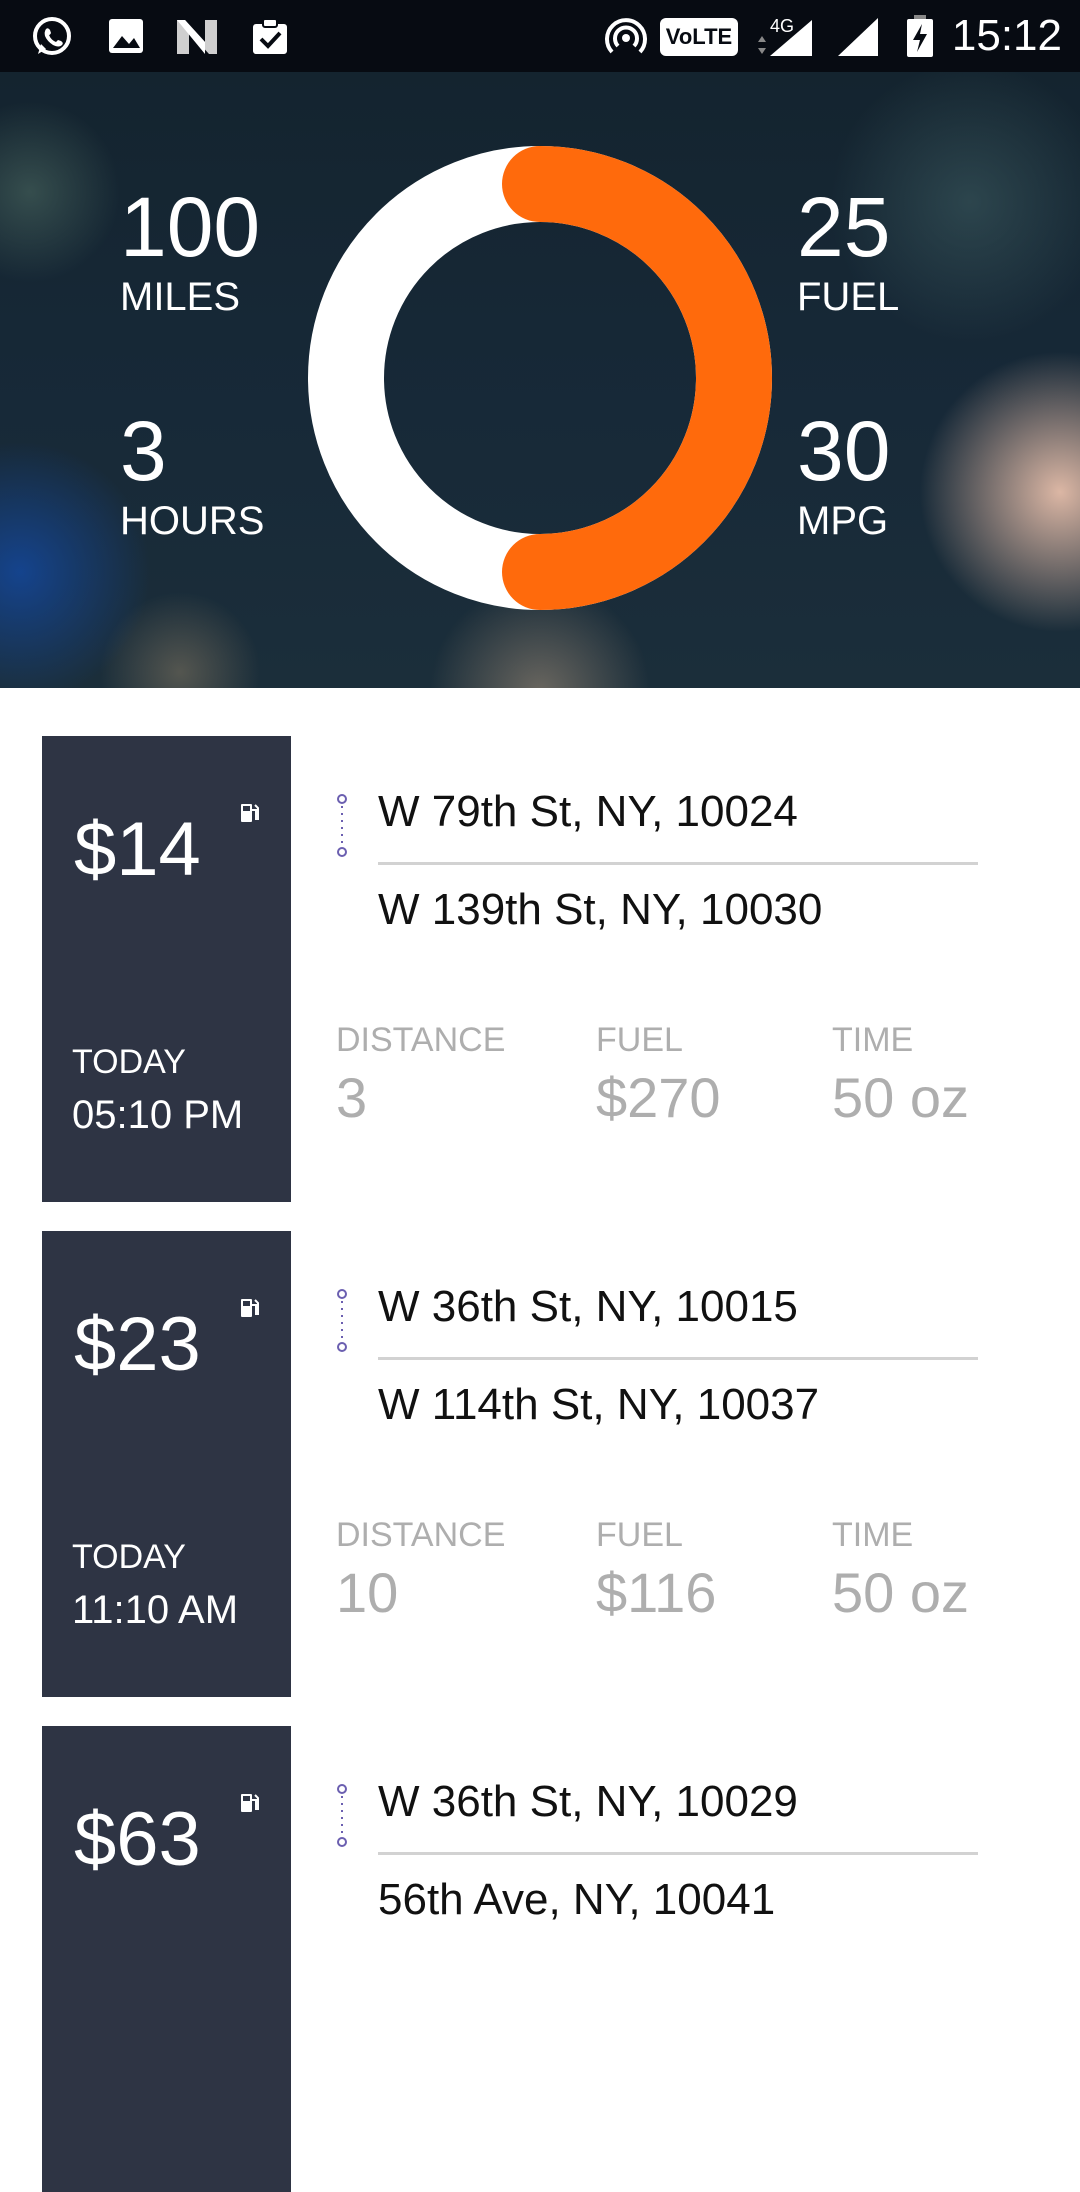 This screenshot has width=1080, height=2192. Describe the element at coordinates (166, 1959) in the screenshot. I see `trip-price-panel: $63` at that location.